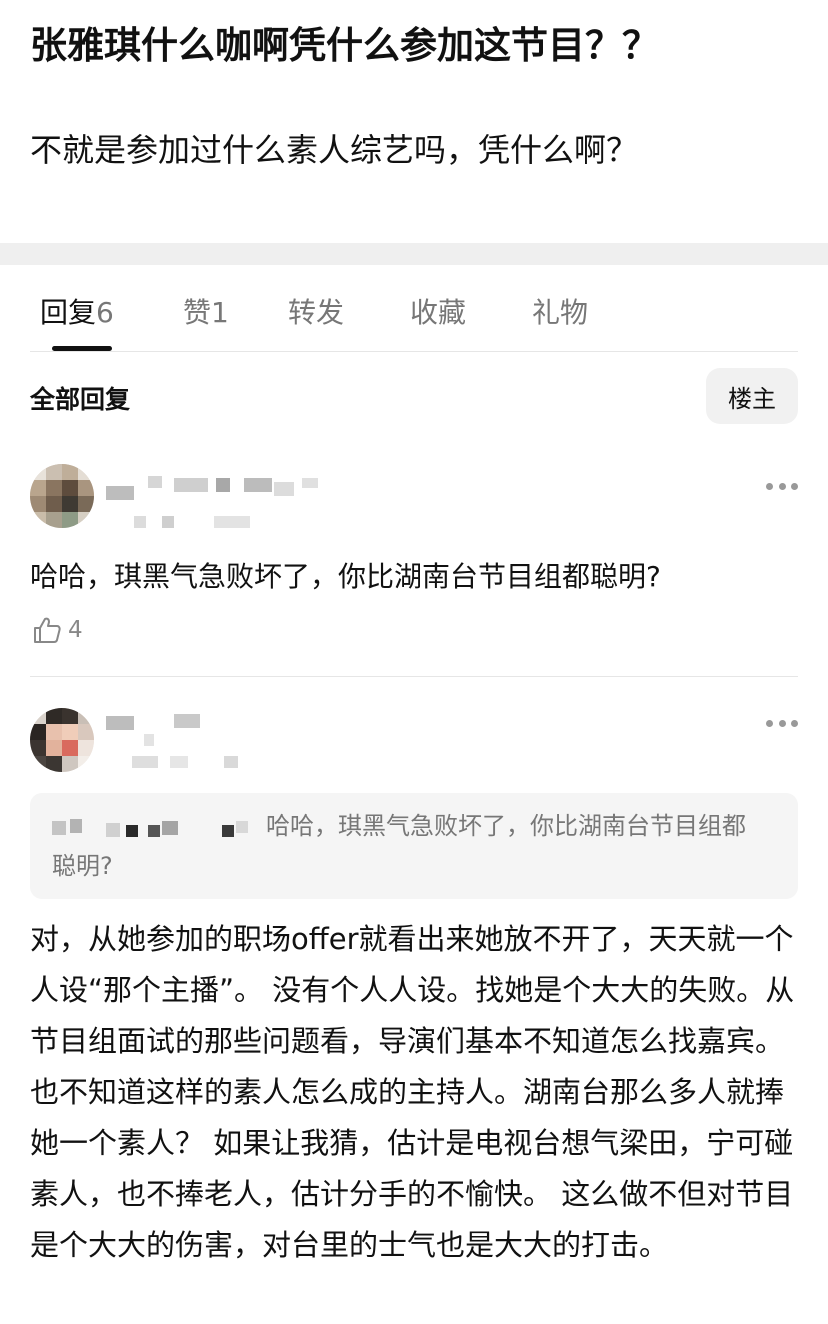 The image size is (828, 1324). I want to click on section-separator, so click(414, 254).